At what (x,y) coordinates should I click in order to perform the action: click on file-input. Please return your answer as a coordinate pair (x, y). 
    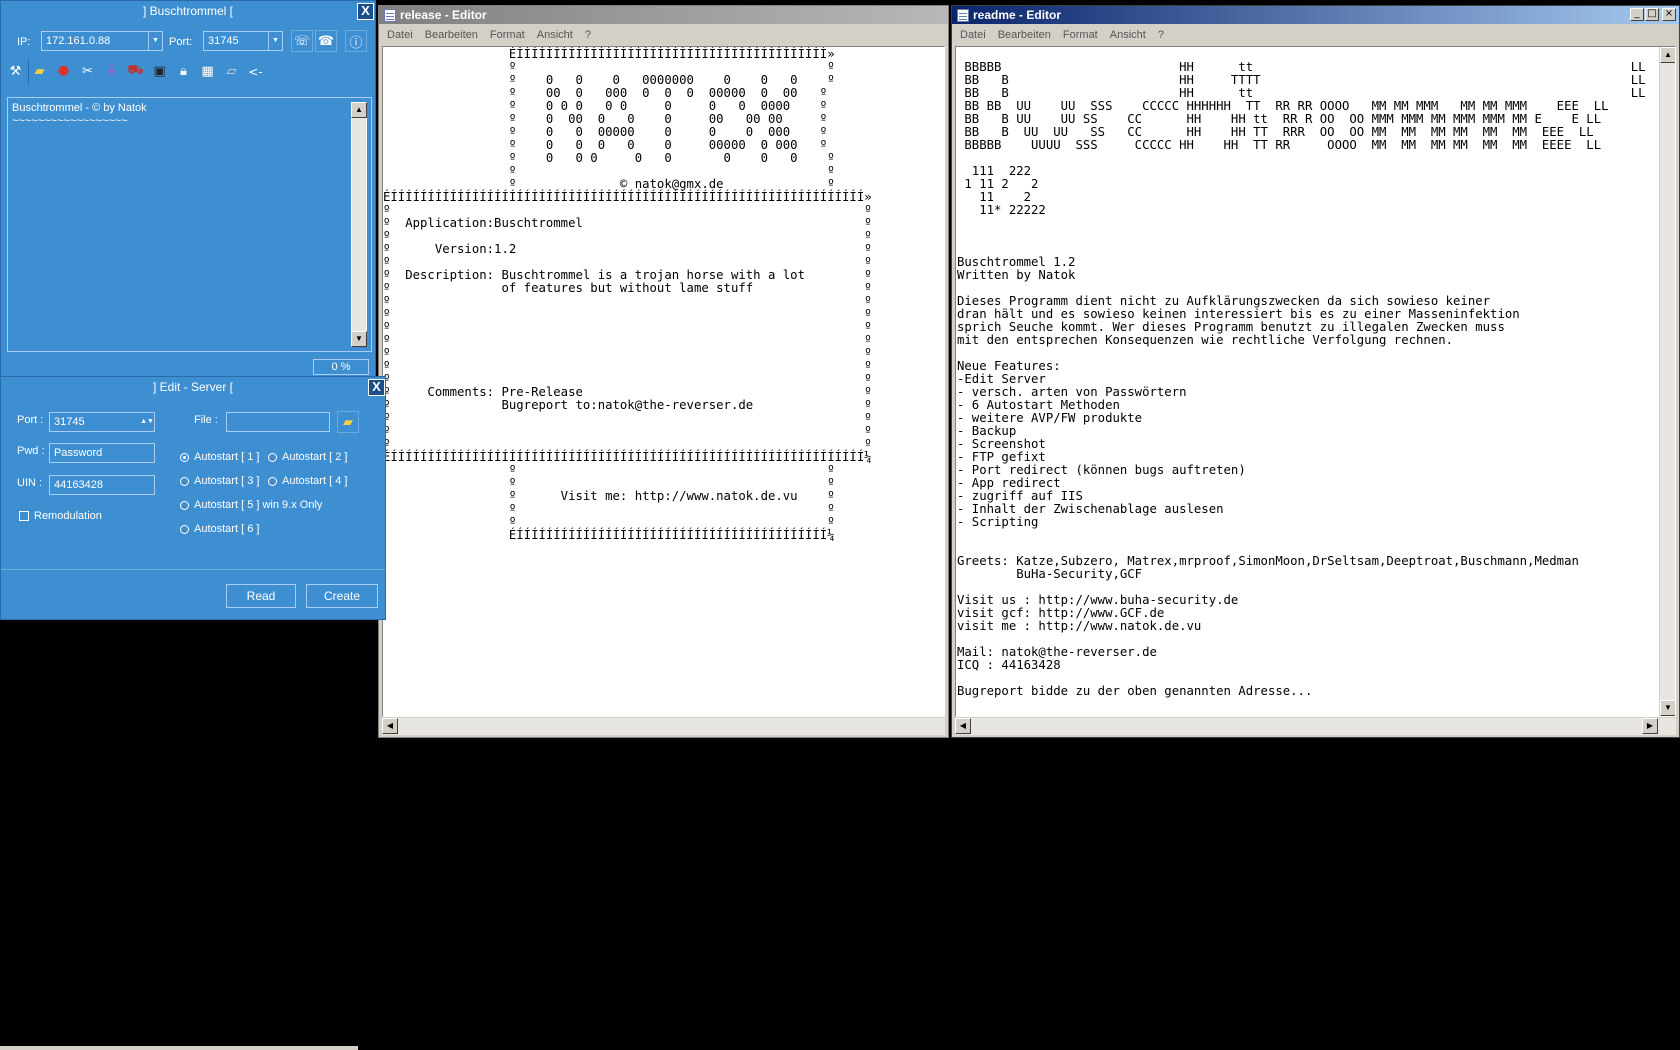
    Looking at the image, I should click on (278, 422).